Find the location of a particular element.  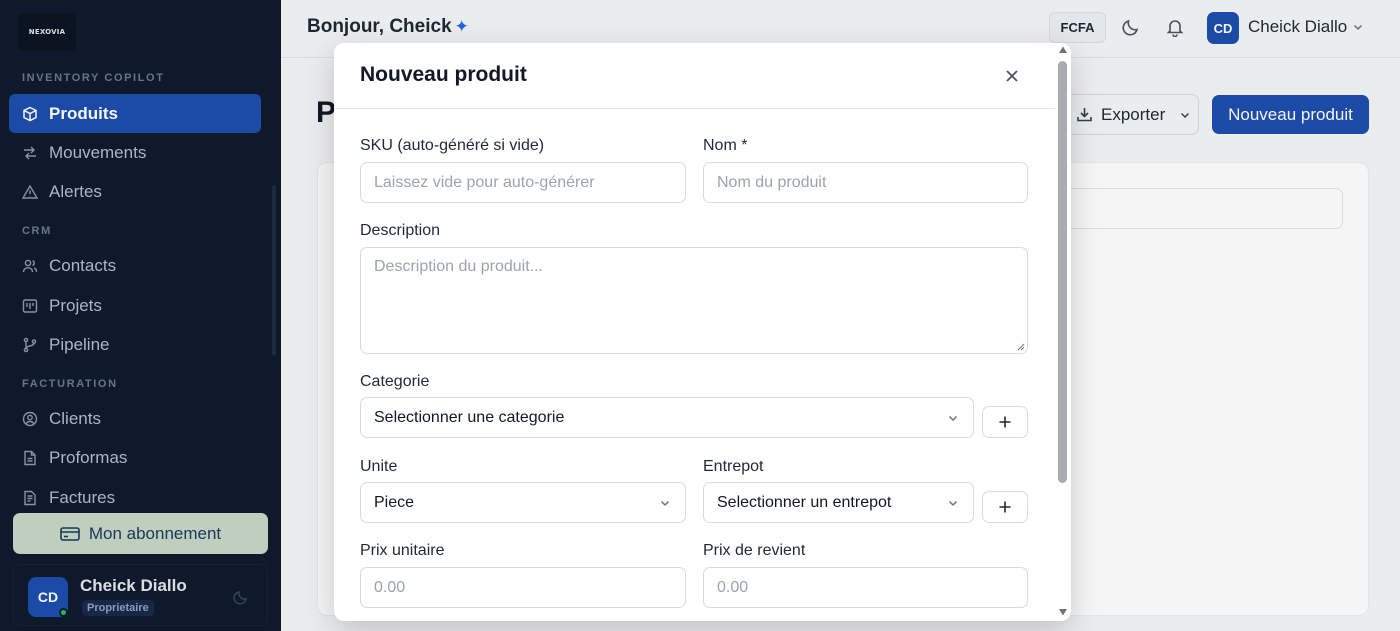

category-label: Categorie is located at coordinates (395, 381).